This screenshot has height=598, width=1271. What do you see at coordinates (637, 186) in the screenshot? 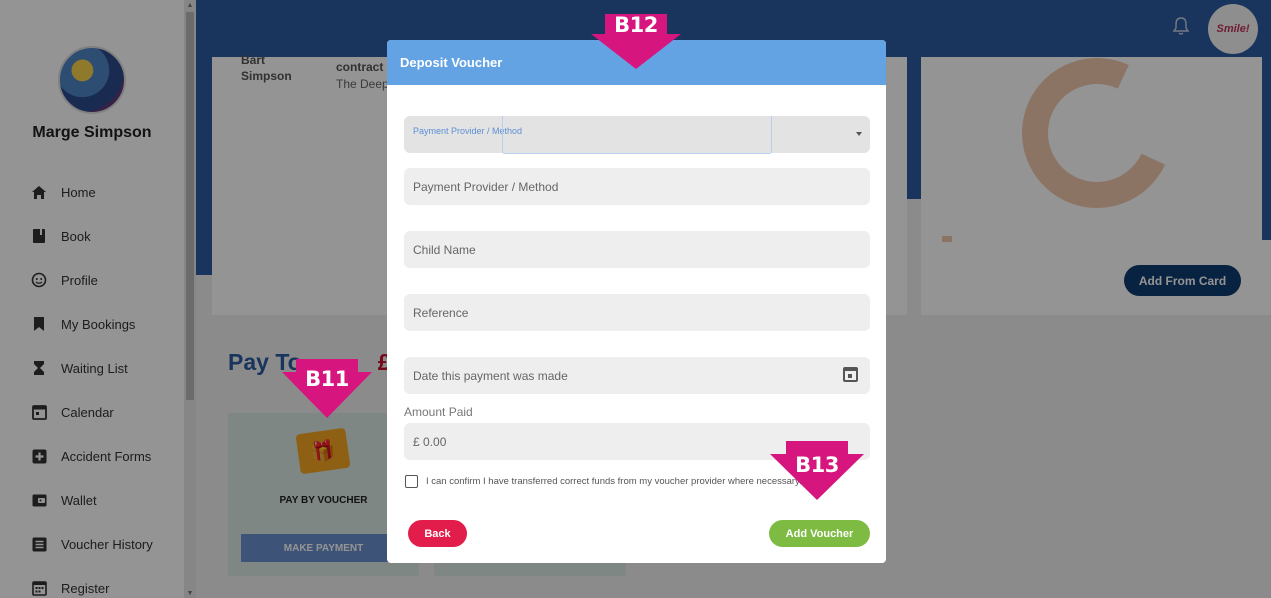
I see `payment-provider-input: Payment Provider / Method` at bounding box center [637, 186].